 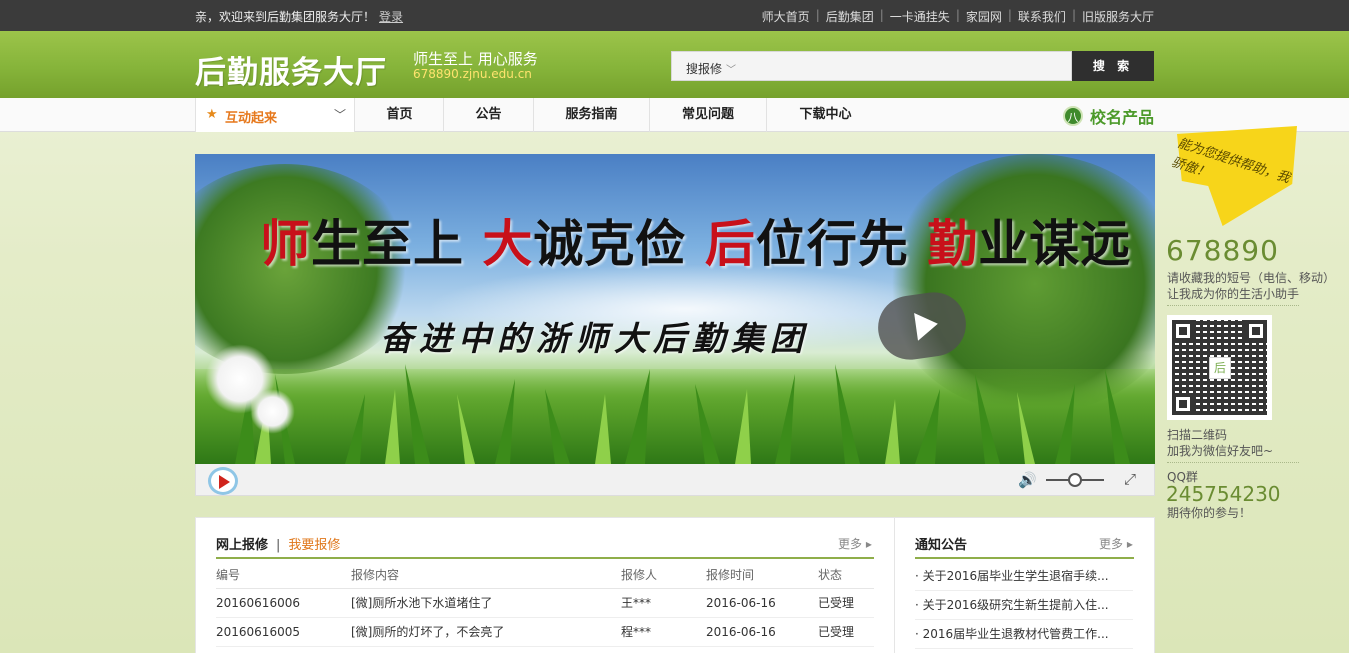 I want to click on top-link-home-network: 家园网, so click(x=984, y=16).